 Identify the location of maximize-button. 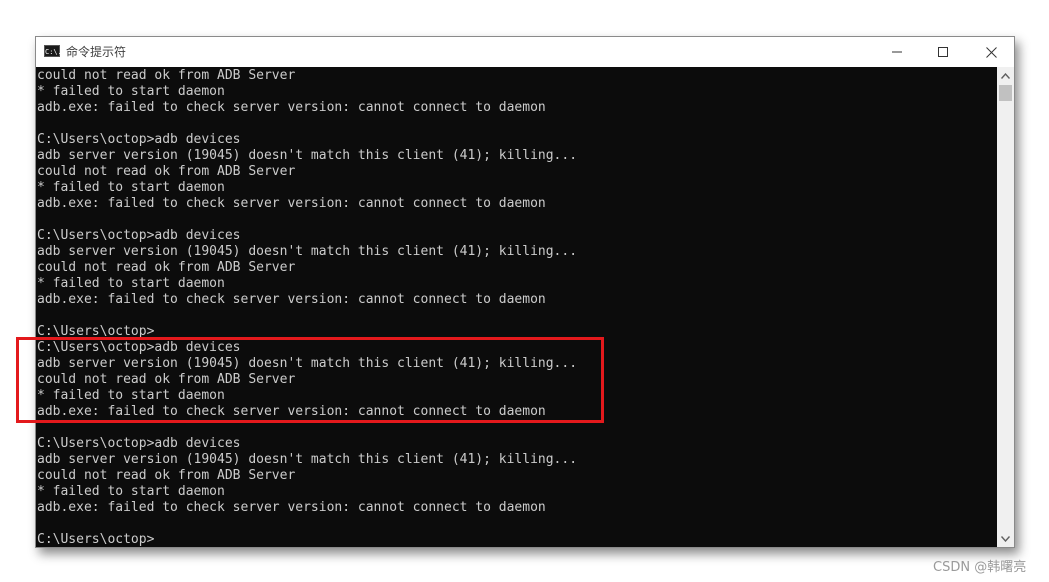
(943, 52).